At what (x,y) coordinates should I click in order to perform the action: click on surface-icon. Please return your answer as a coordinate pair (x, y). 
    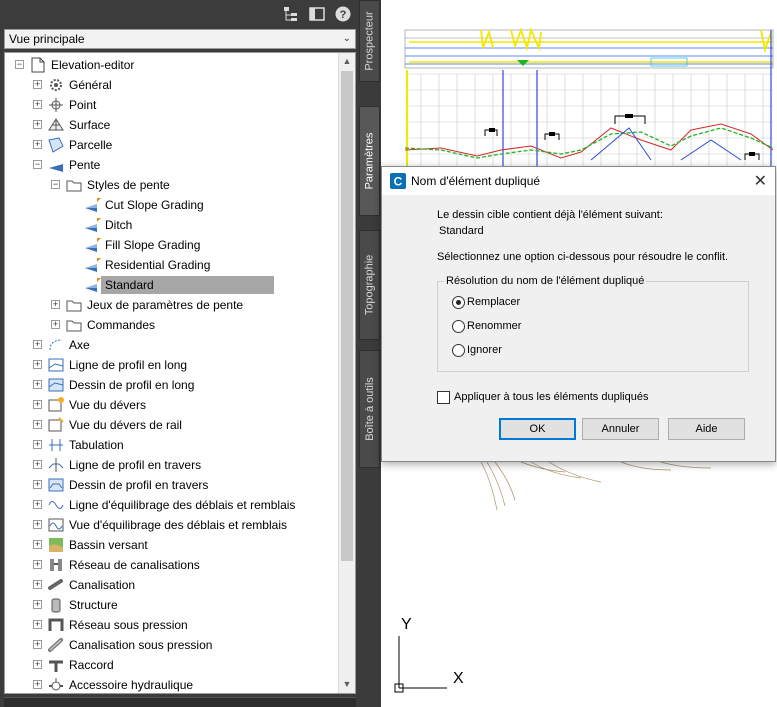
    Looking at the image, I should click on (56, 125).